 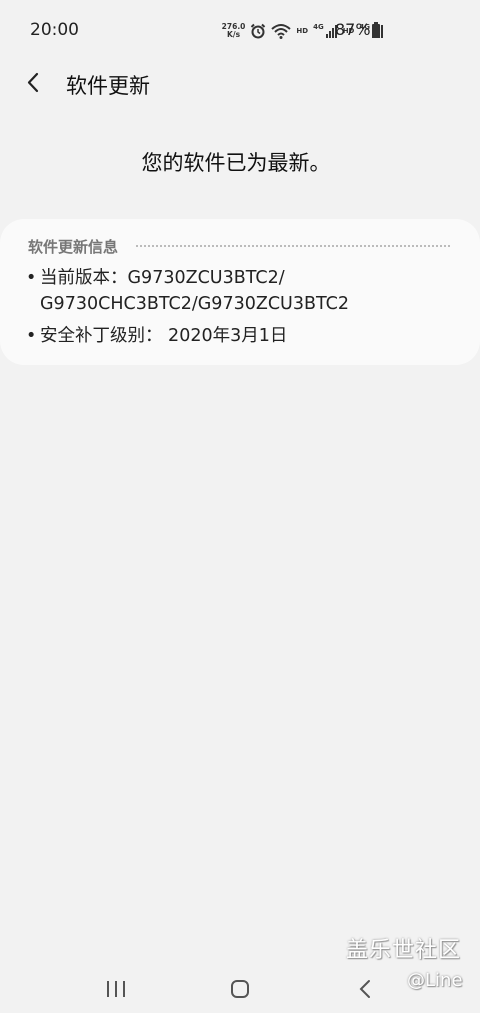 I want to click on home-button, so click(x=240, y=989).